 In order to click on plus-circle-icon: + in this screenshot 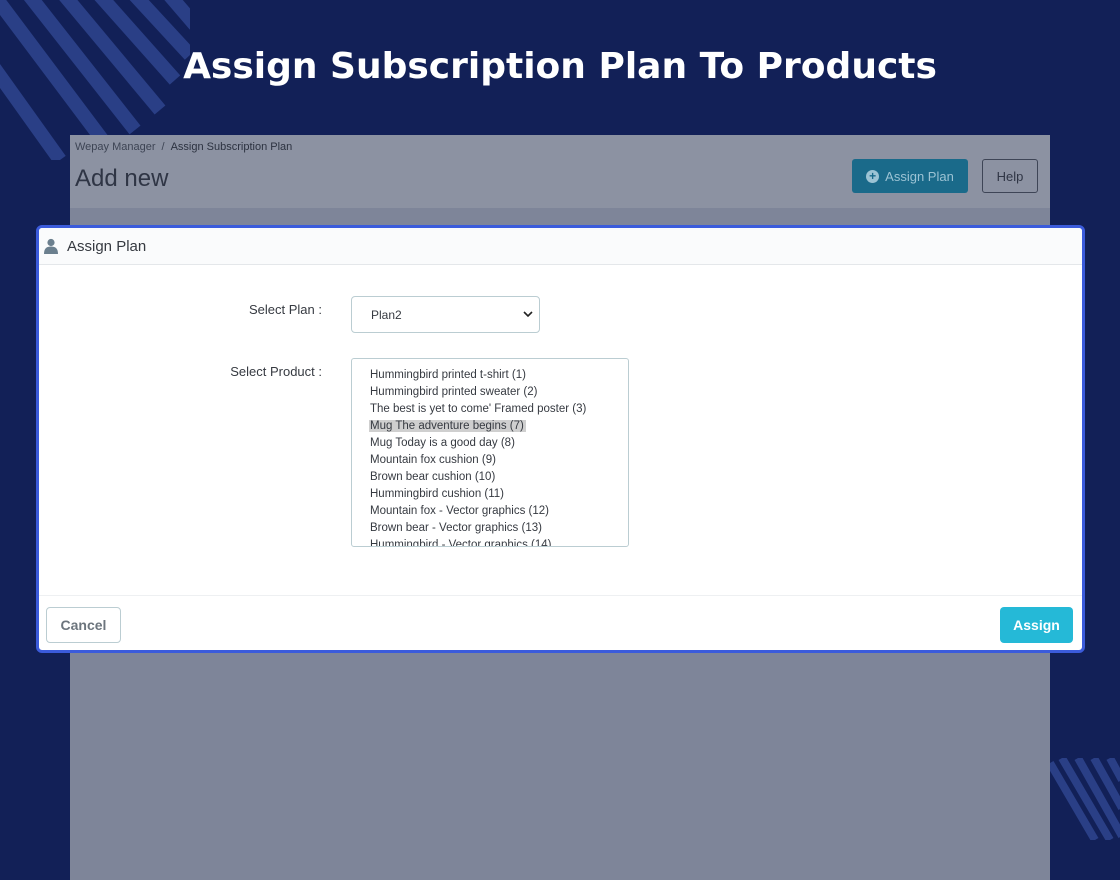, I will do `click(873, 176)`.